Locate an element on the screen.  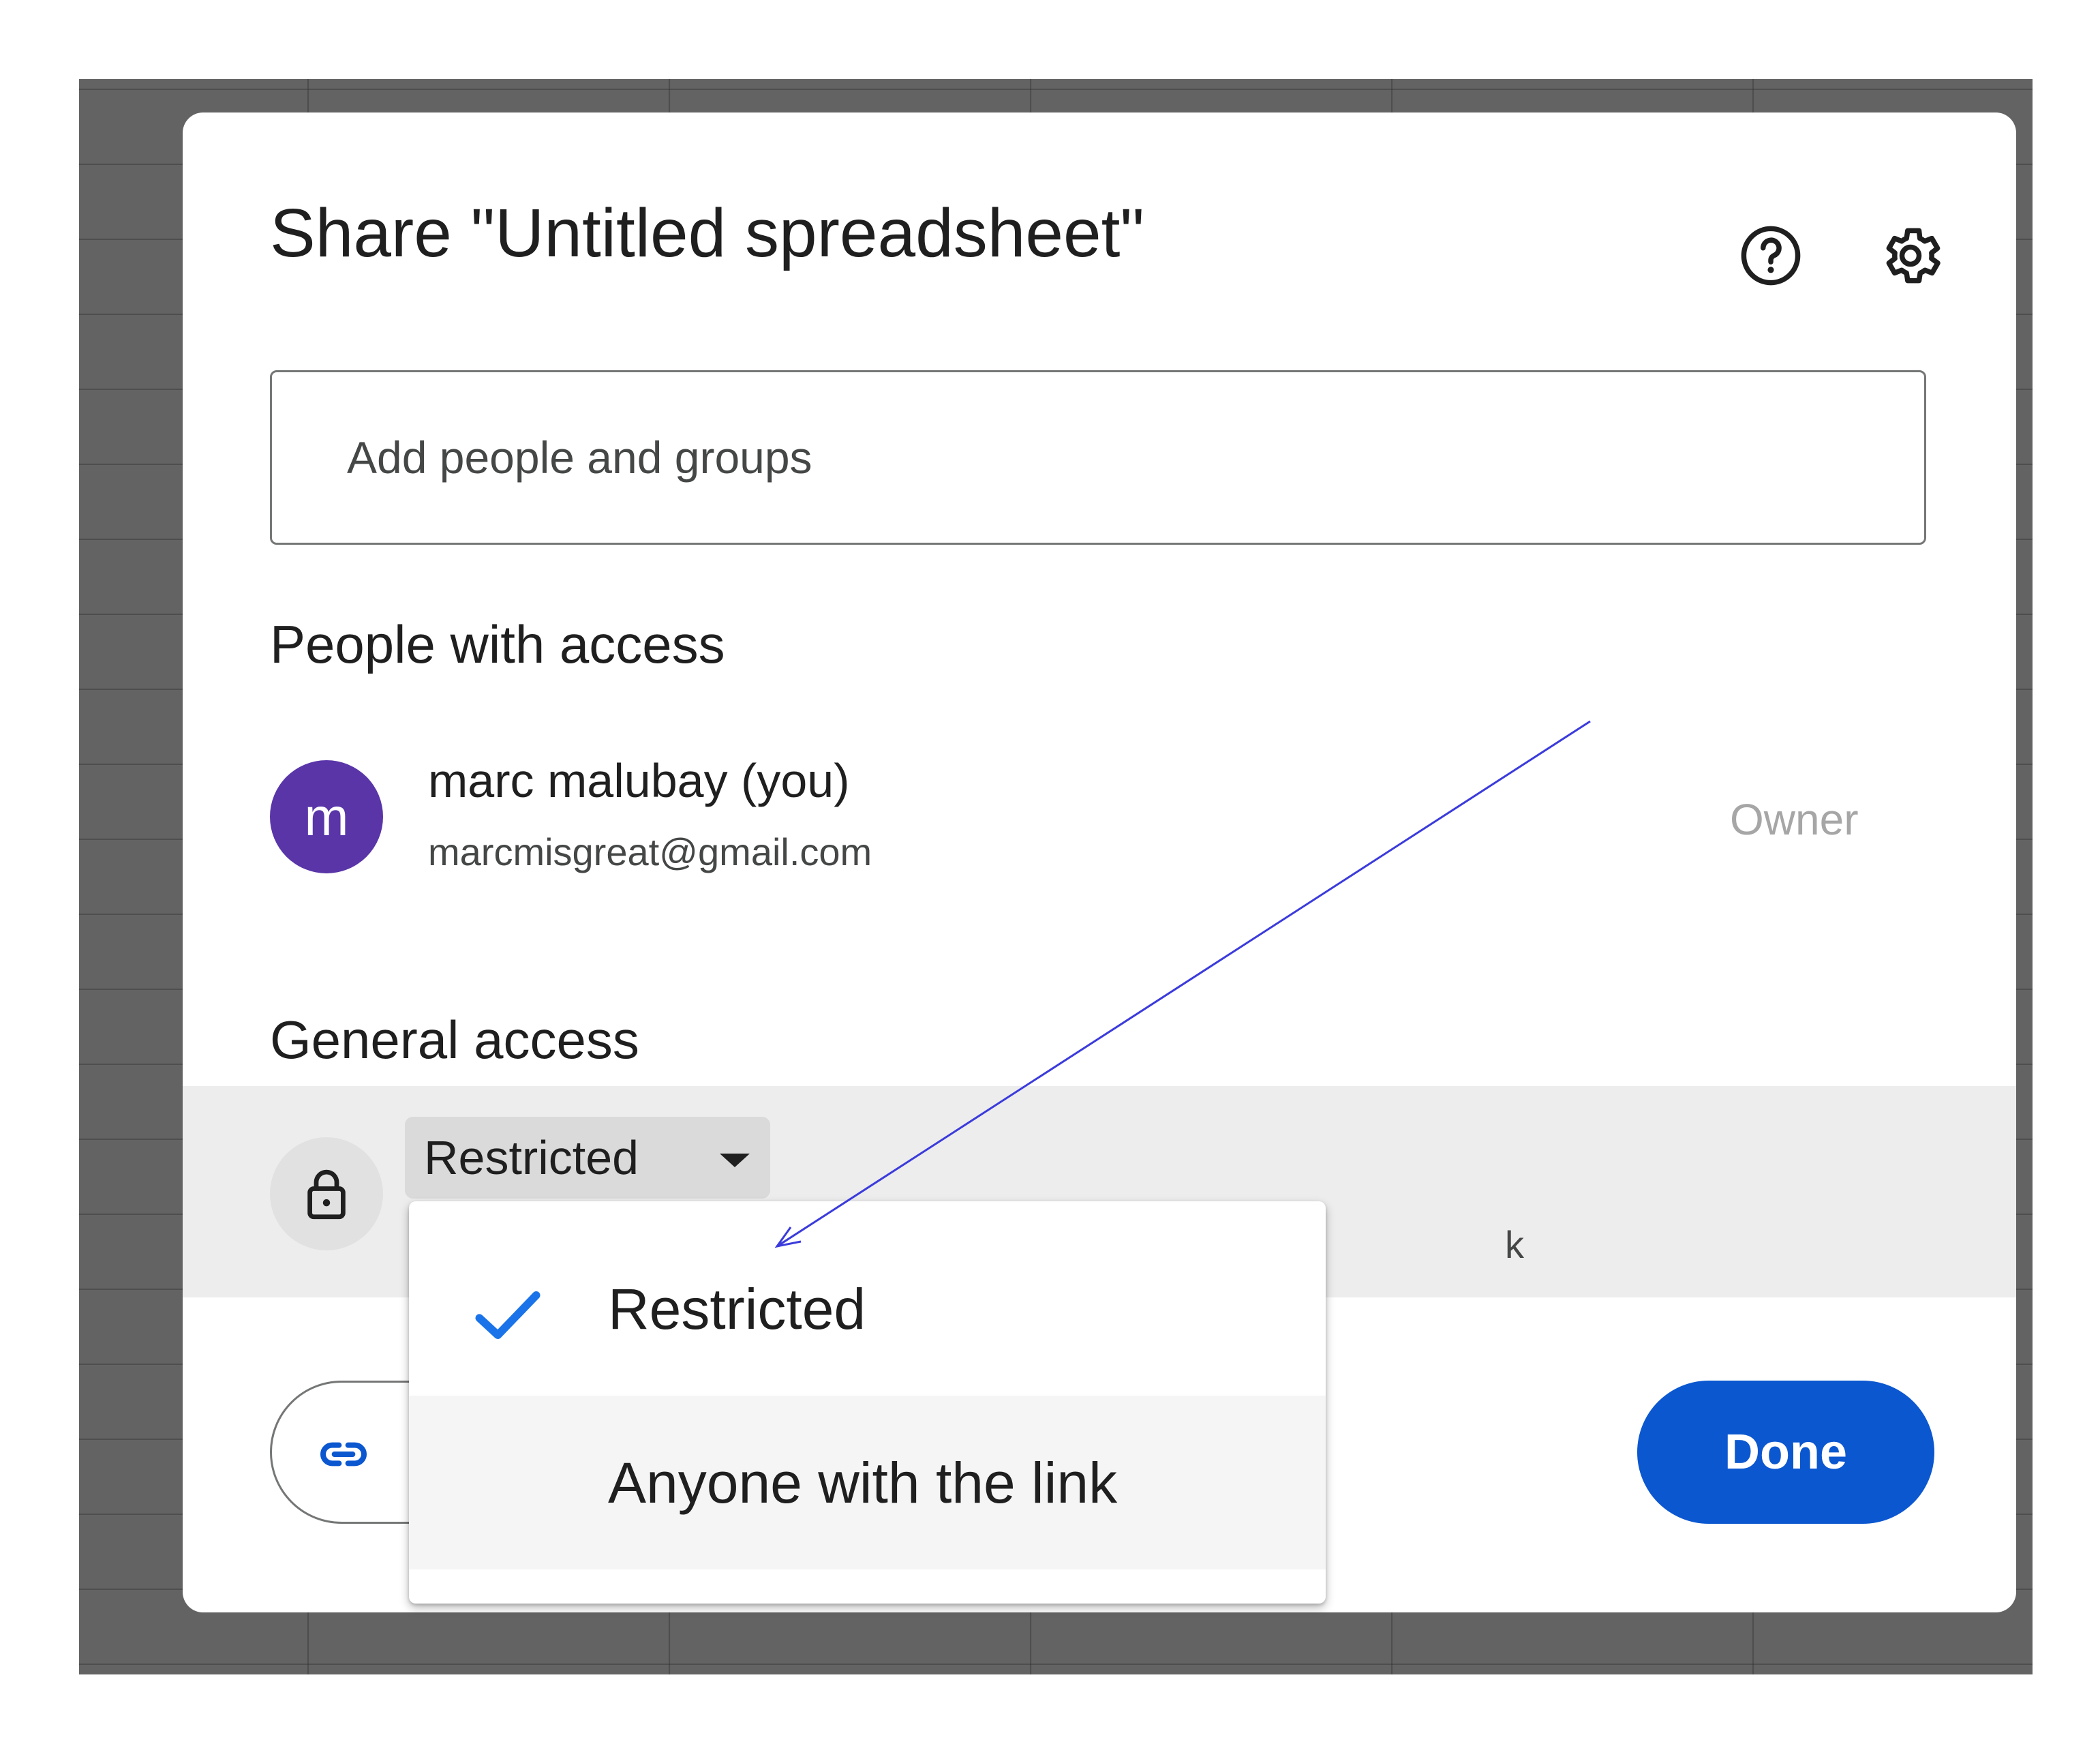
add-people-input is located at coordinates (1098, 457).